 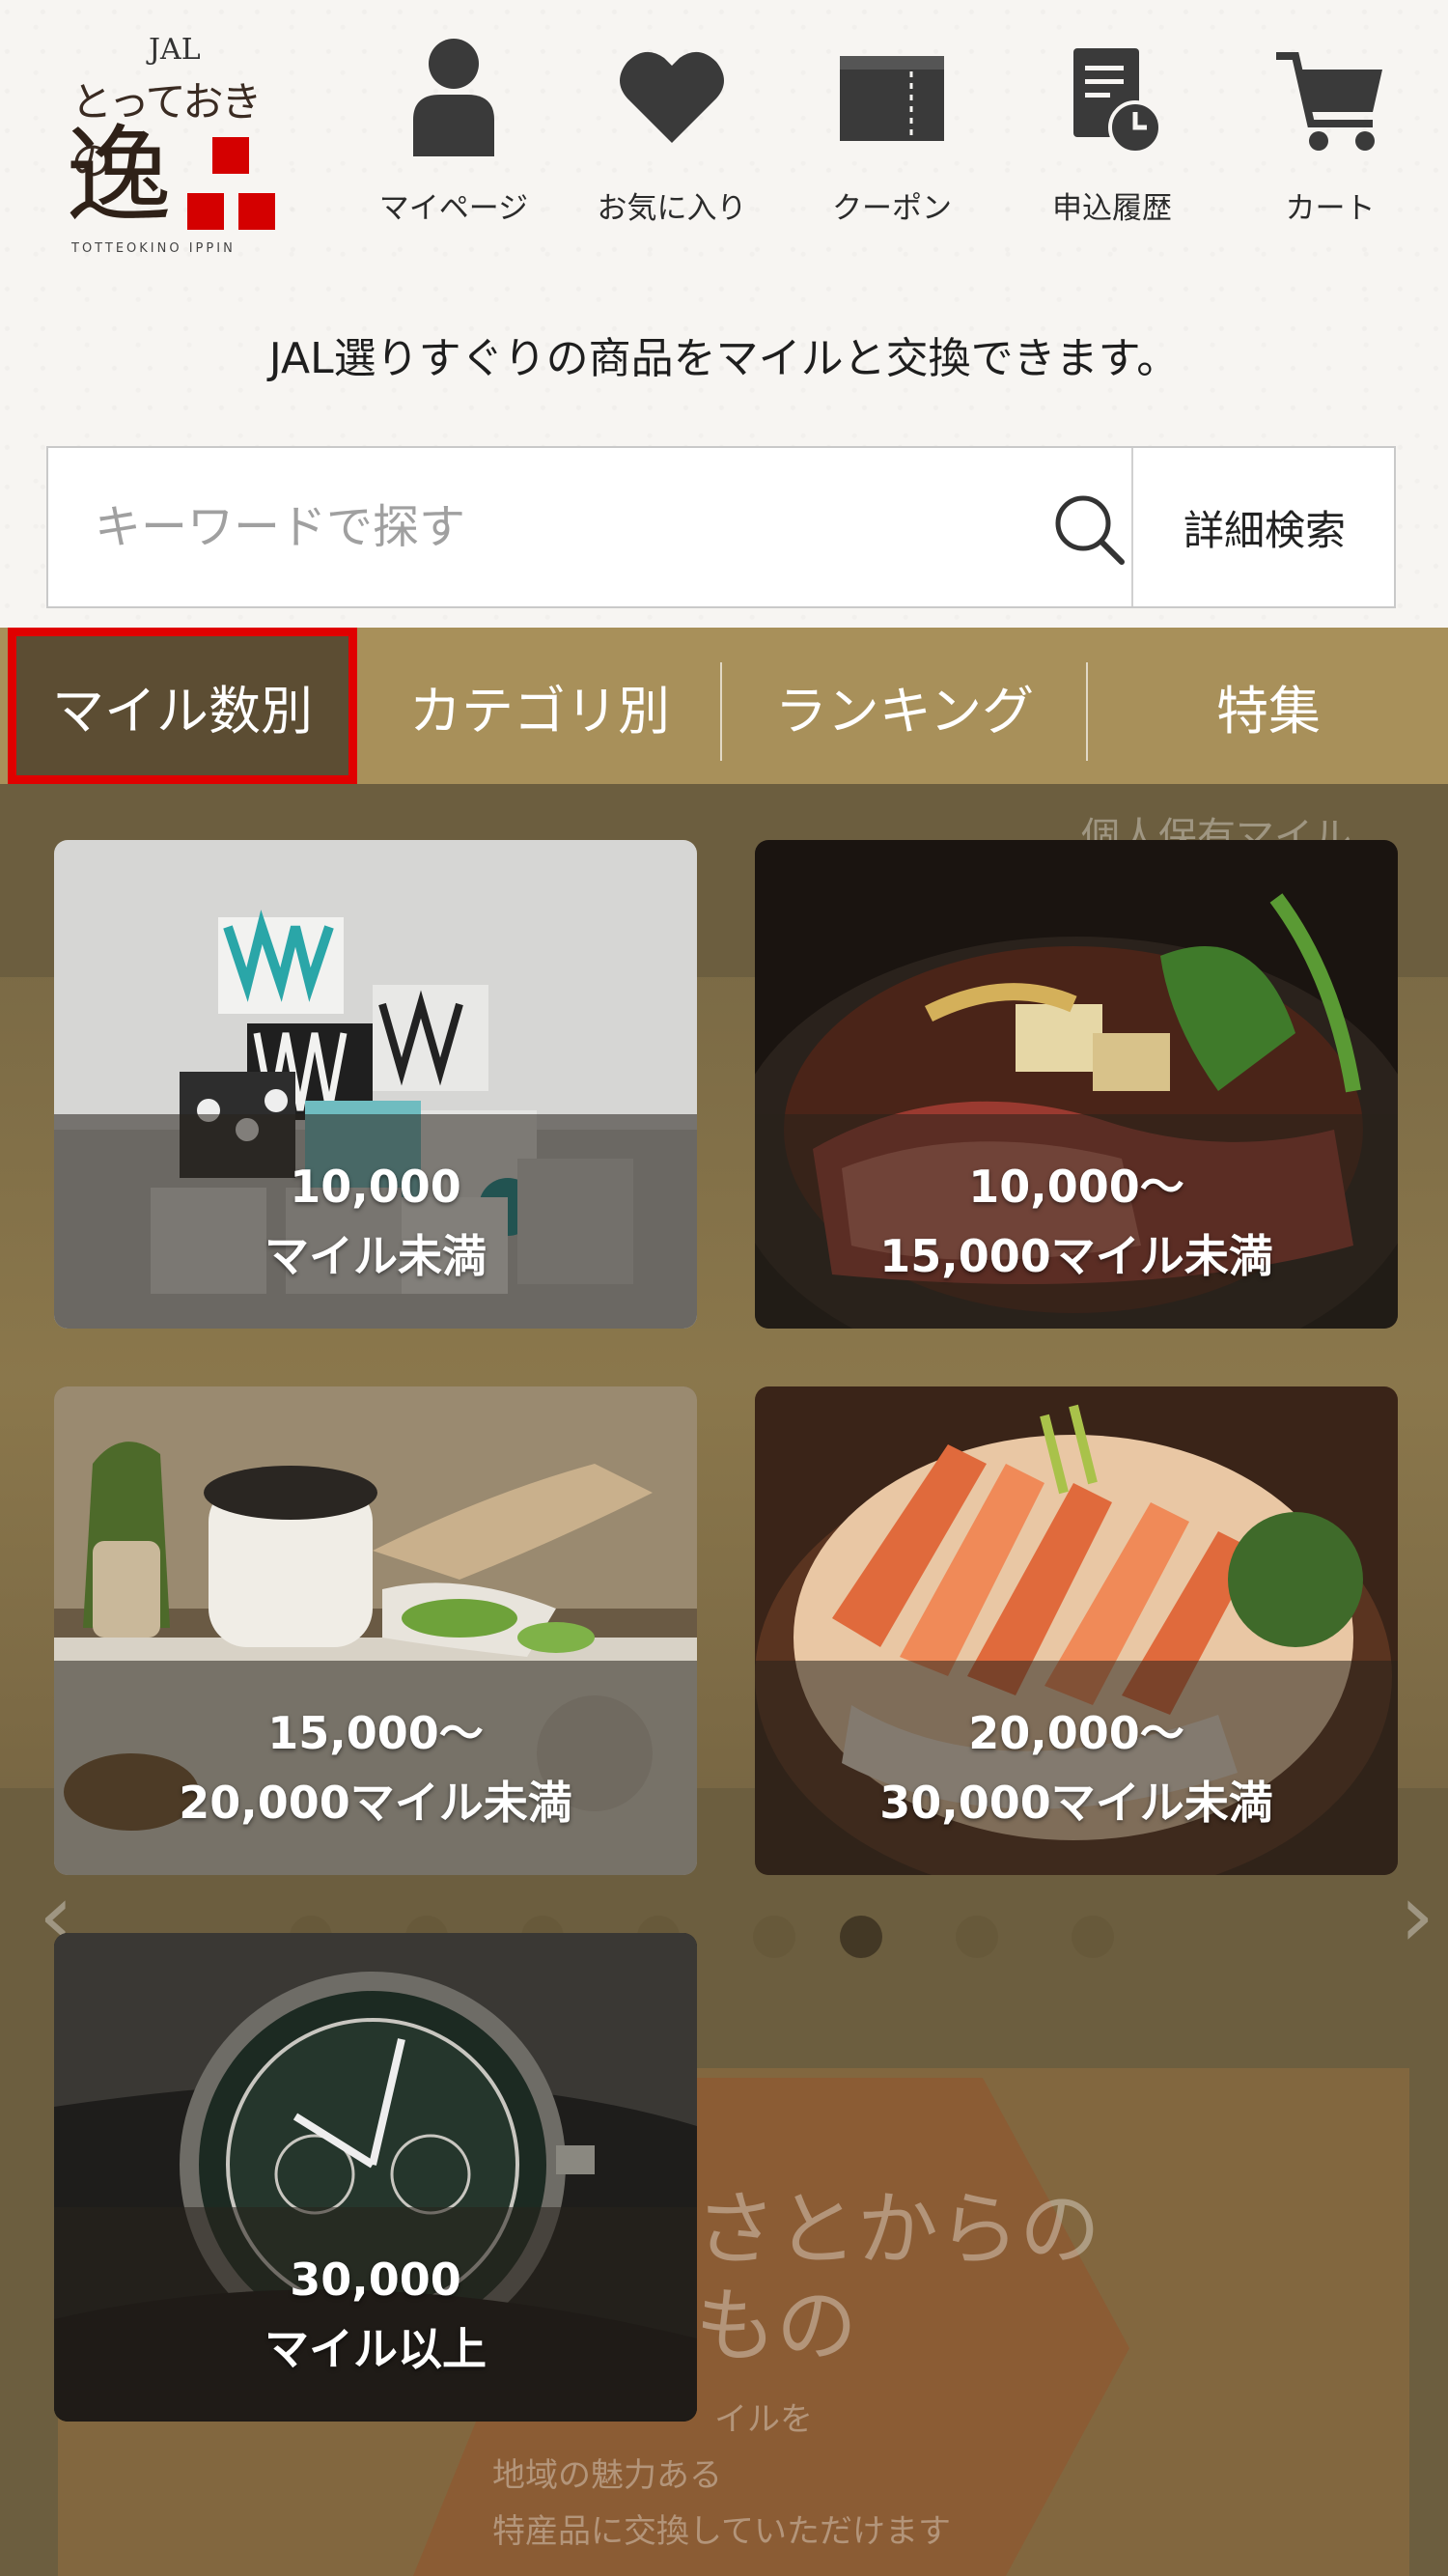 What do you see at coordinates (376, 1256) in the screenshot?
I see `mile-range-line2: マイル未満` at bounding box center [376, 1256].